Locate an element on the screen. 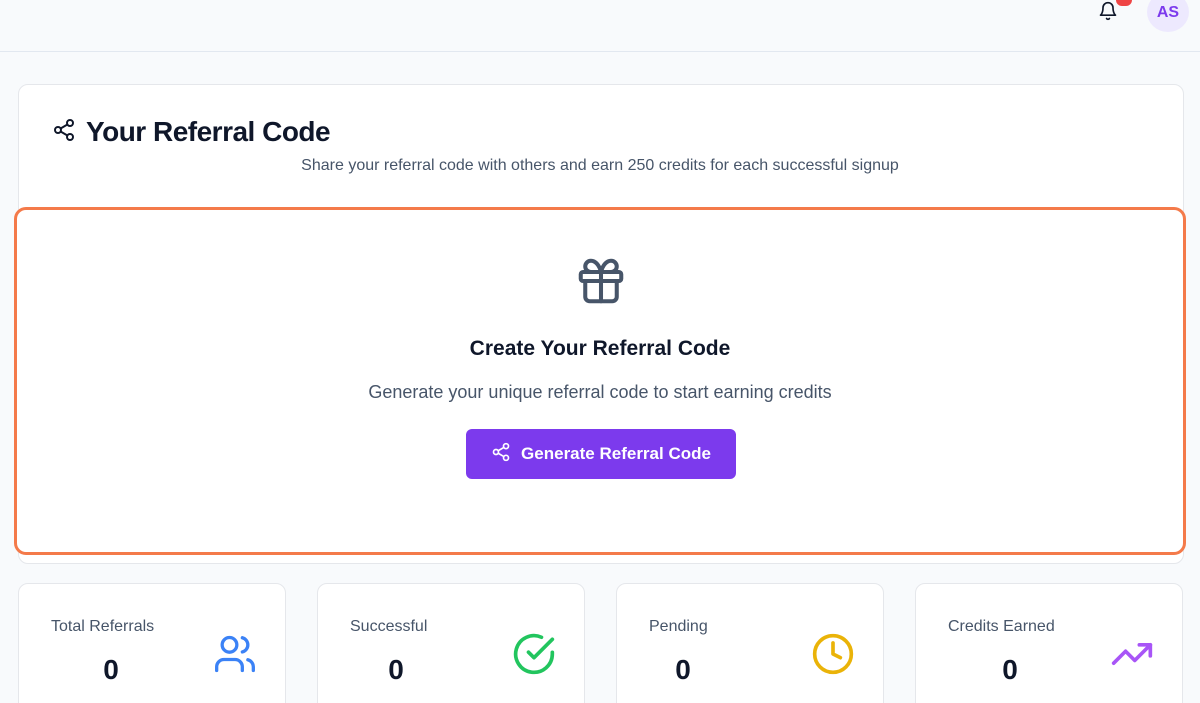 This screenshot has width=1200, height=703. generate-referral-code-button: Generate Referral Code is located at coordinates (601, 454).